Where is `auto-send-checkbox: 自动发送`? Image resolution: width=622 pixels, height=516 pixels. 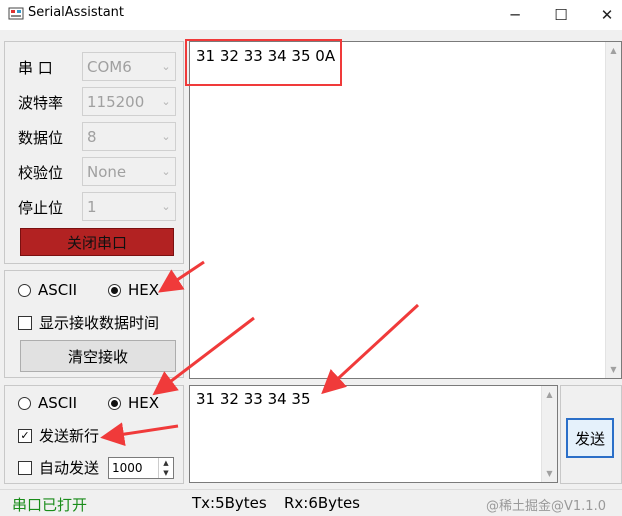 auto-send-checkbox: 自动发送 is located at coordinates (58, 467).